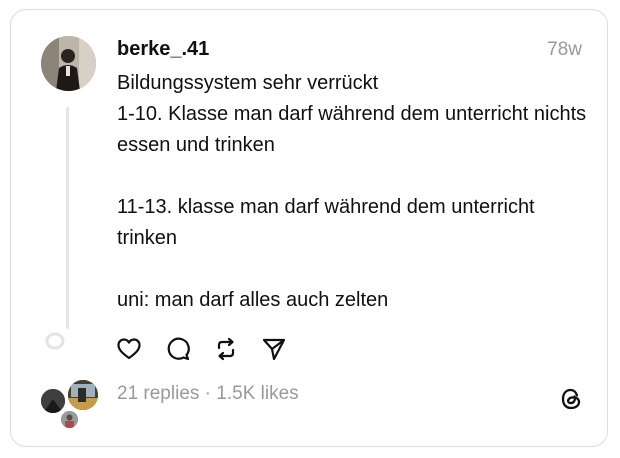  I want to click on username: berke_.41, so click(163, 49).